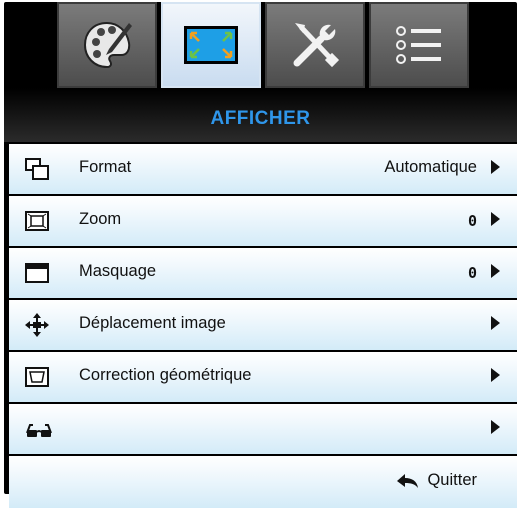  I want to click on palette-icon, so click(107, 45).